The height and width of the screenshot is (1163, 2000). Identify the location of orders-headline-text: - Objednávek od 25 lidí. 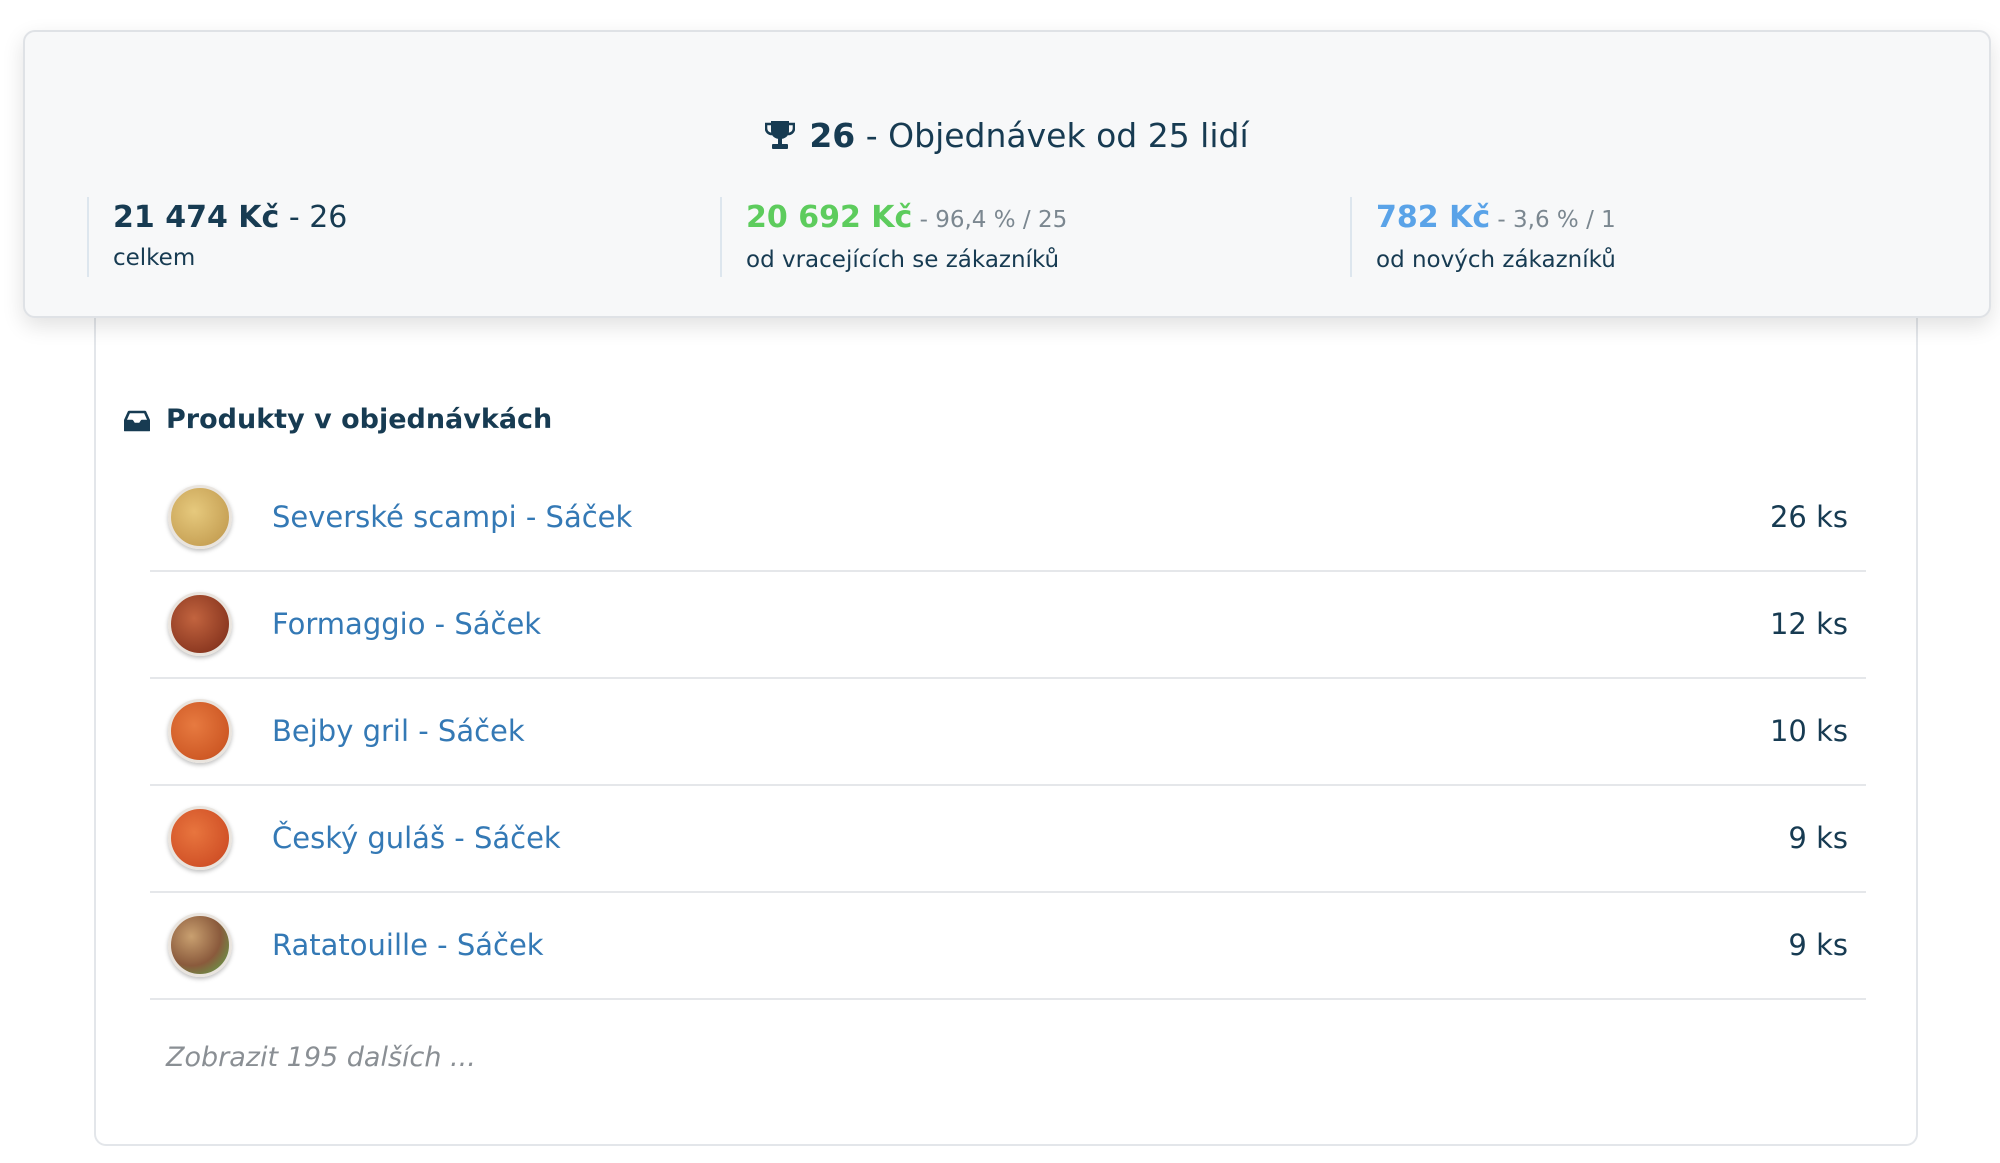
(1052, 135).